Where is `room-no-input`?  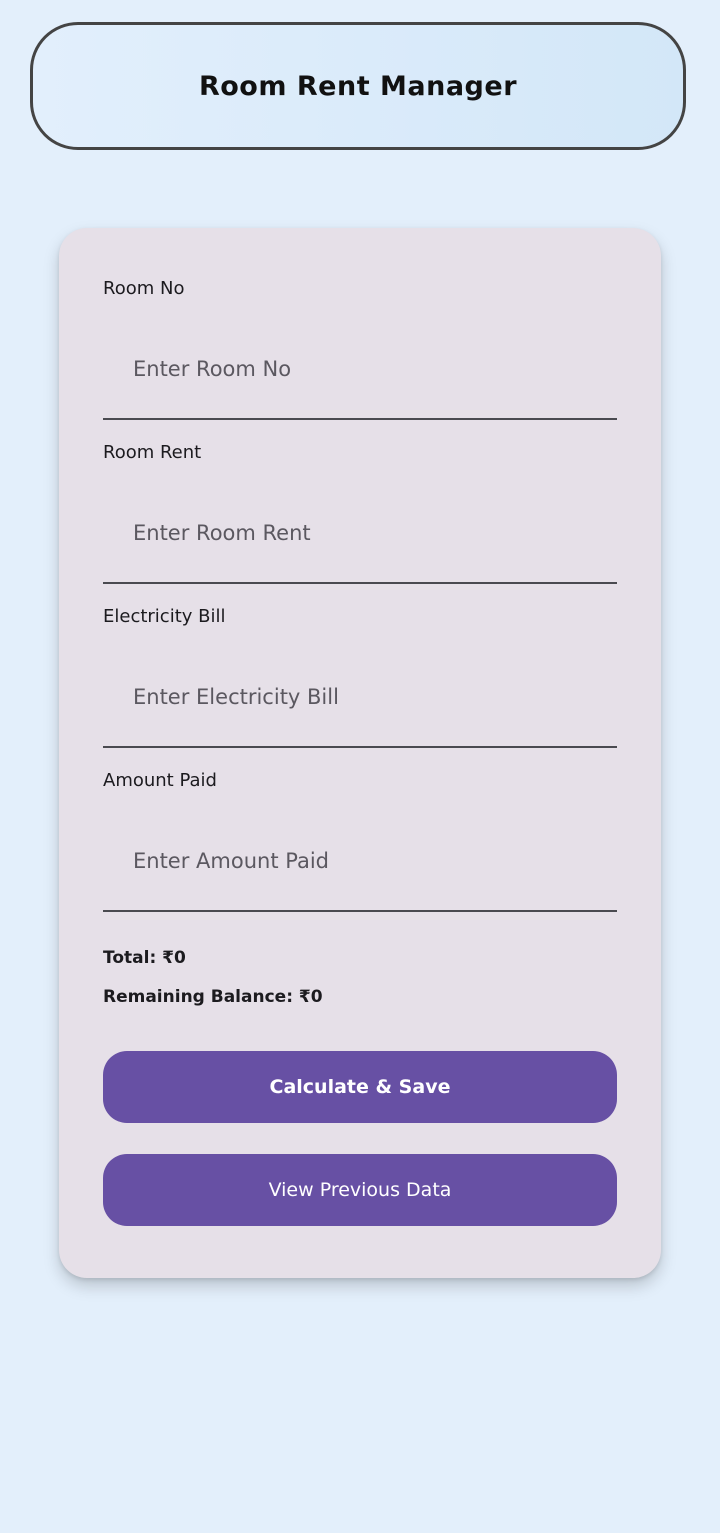 room-no-input is located at coordinates (360, 370).